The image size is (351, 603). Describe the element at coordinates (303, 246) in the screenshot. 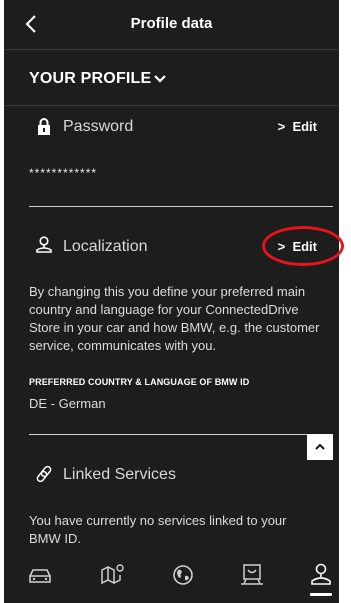

I see `highlight-circle` at that location.